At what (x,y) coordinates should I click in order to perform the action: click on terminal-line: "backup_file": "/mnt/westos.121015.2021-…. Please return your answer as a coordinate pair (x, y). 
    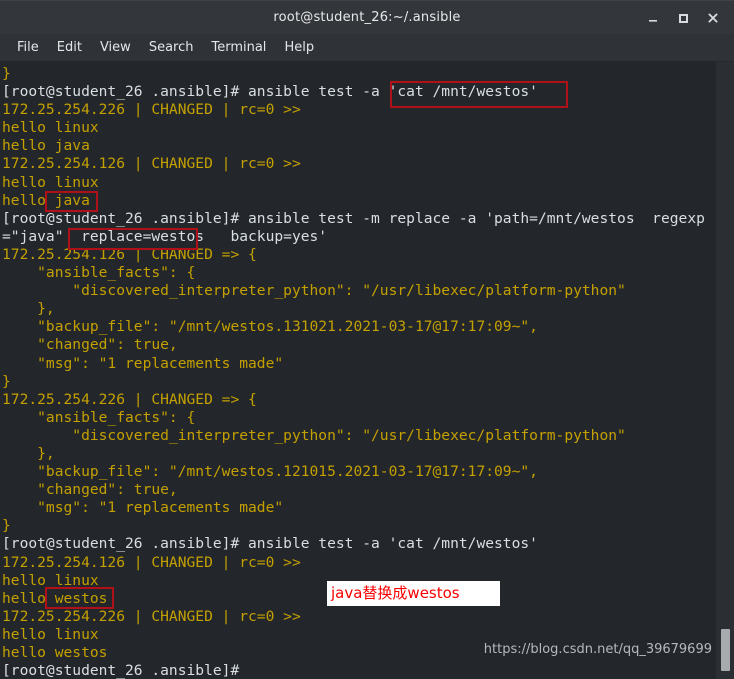
    Looking at the image, I should click on (270, 472).